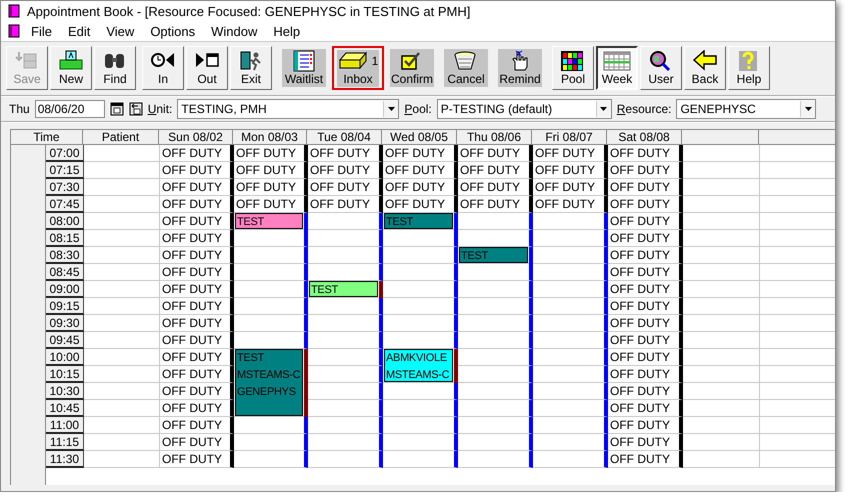 The image size is (859, 503). What do you see at coordinates (419, 137) in the screenshot?
I see `column-header: Wed 08/05` at bounding box center [419, 137].